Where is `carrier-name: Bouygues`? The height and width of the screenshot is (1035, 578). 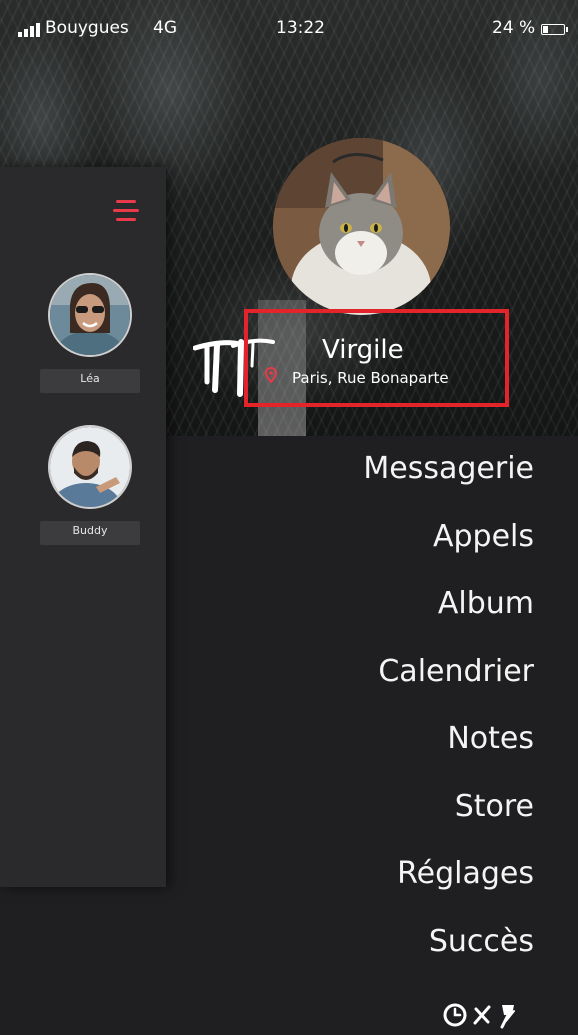
carrier-name: Bouygues is located at coordinates (87, 28).